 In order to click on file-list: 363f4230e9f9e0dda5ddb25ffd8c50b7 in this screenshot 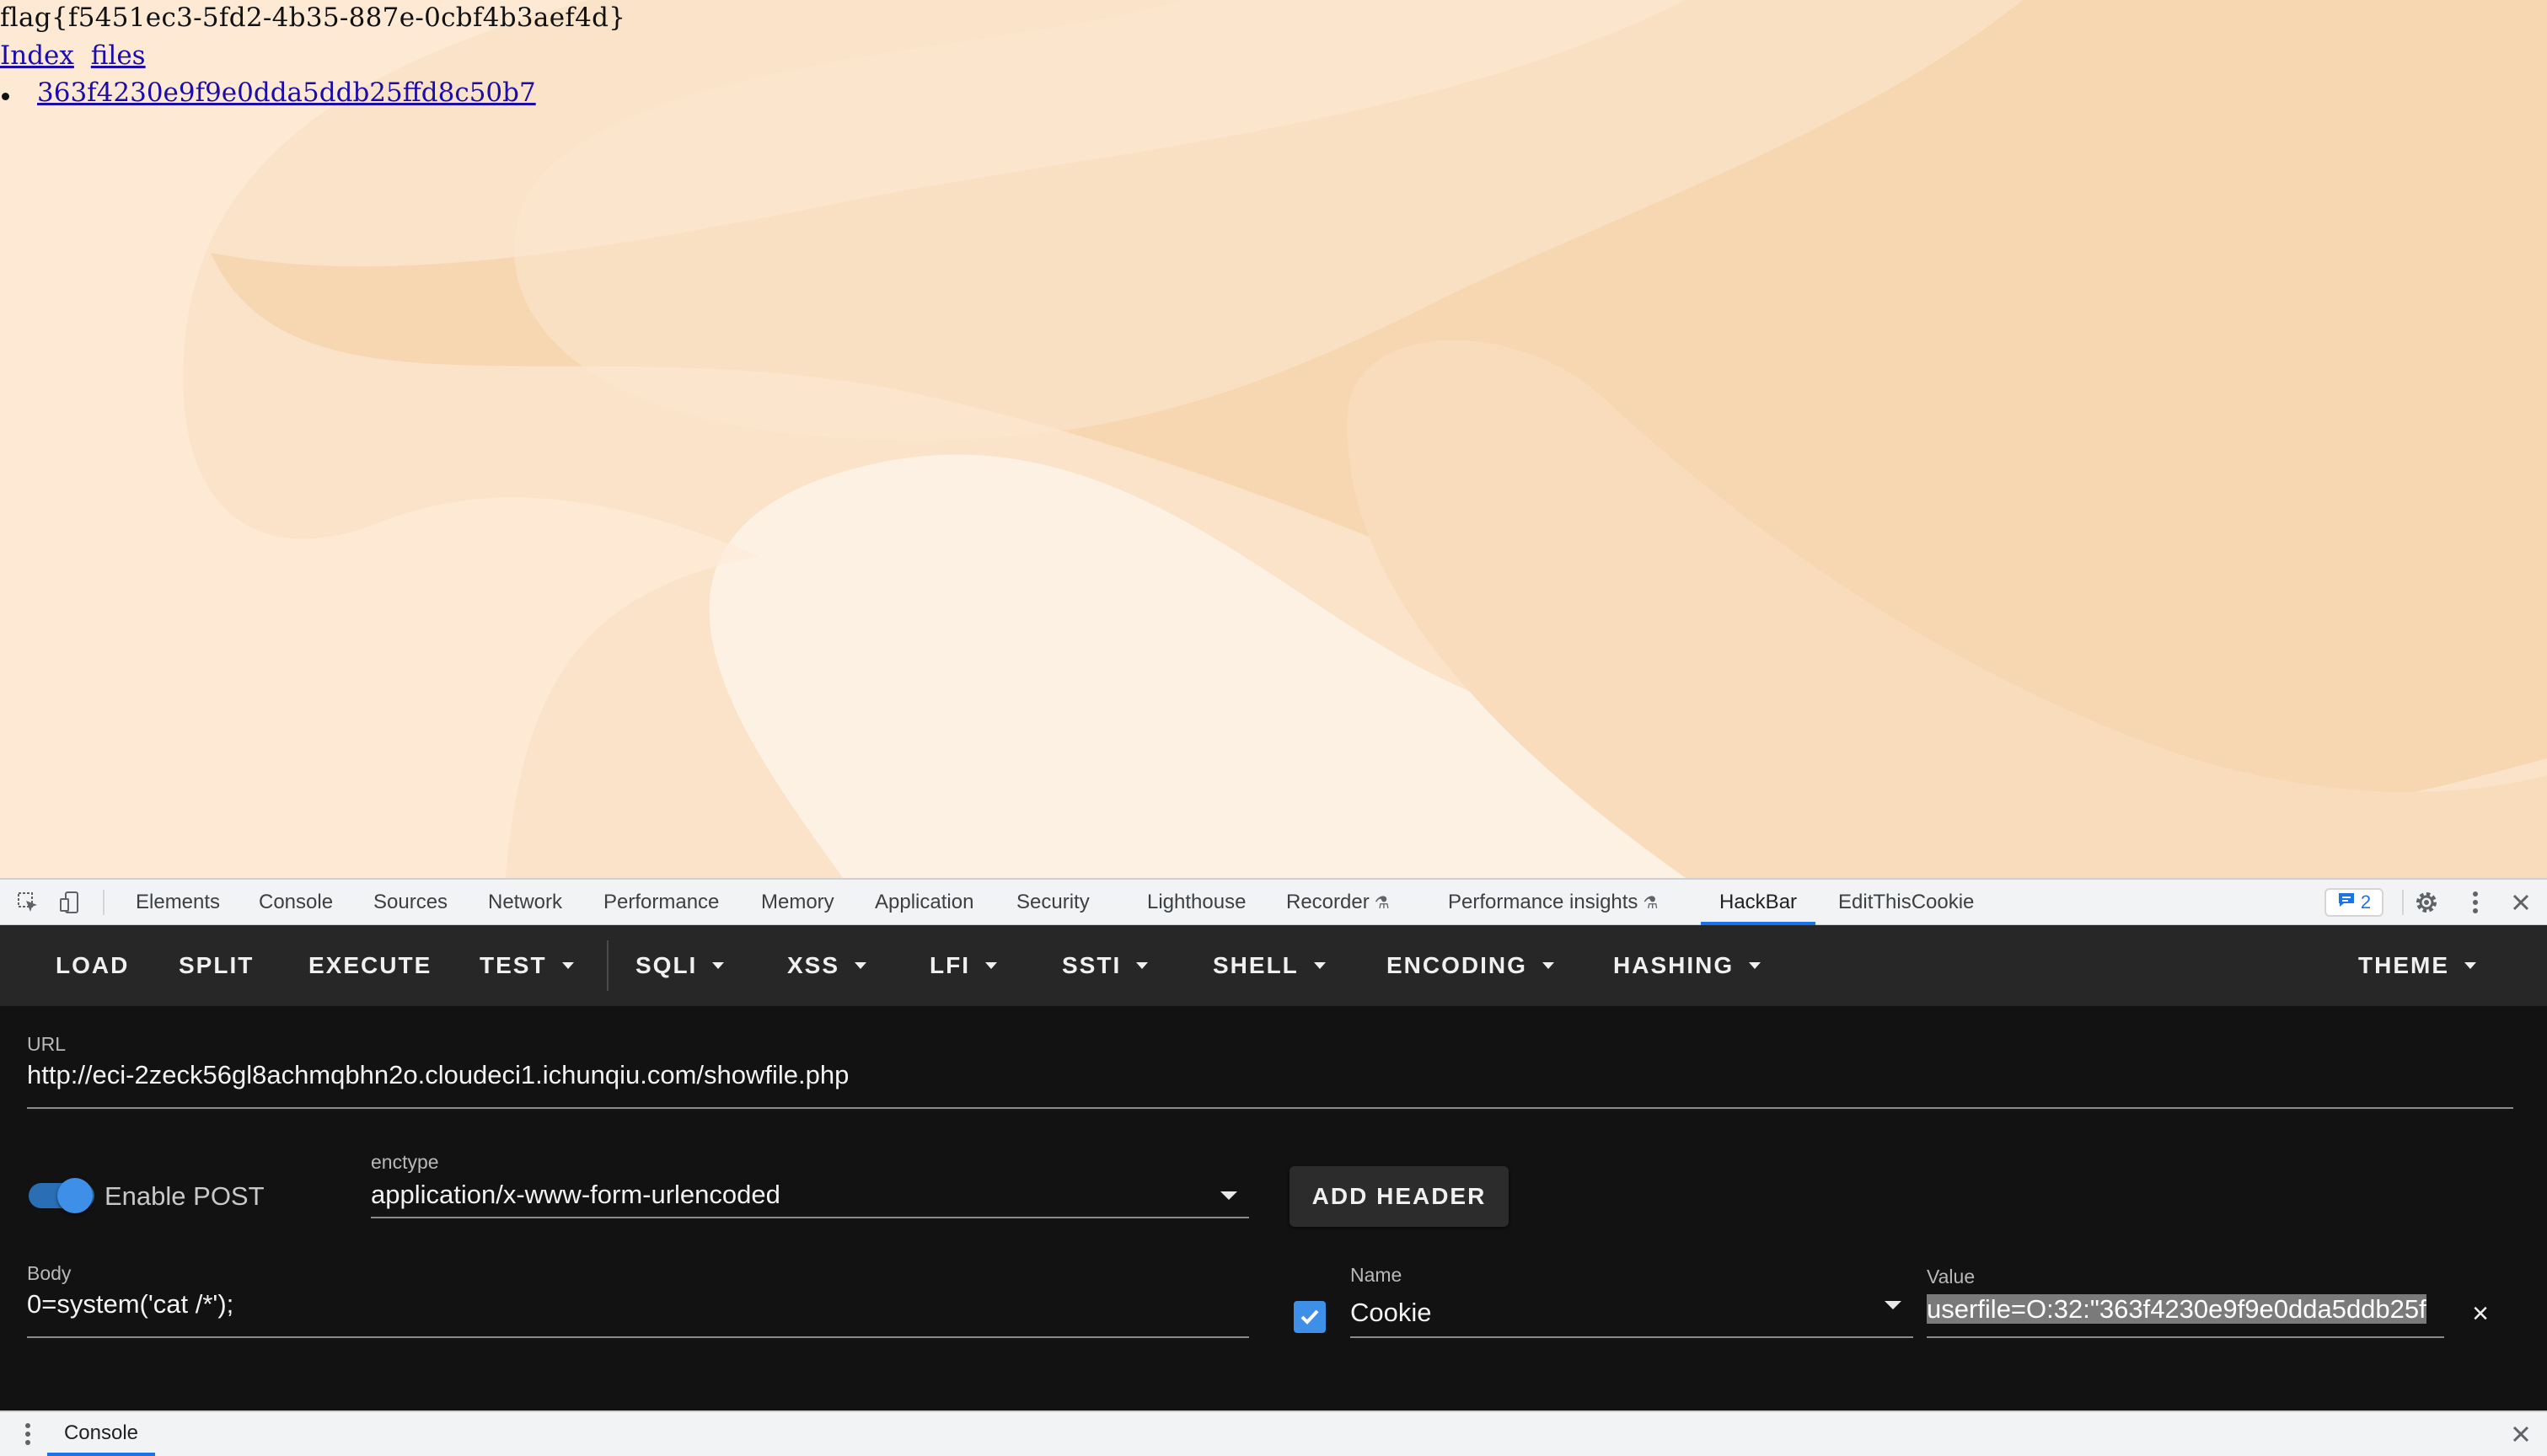, I will do `click(268, 93)`.